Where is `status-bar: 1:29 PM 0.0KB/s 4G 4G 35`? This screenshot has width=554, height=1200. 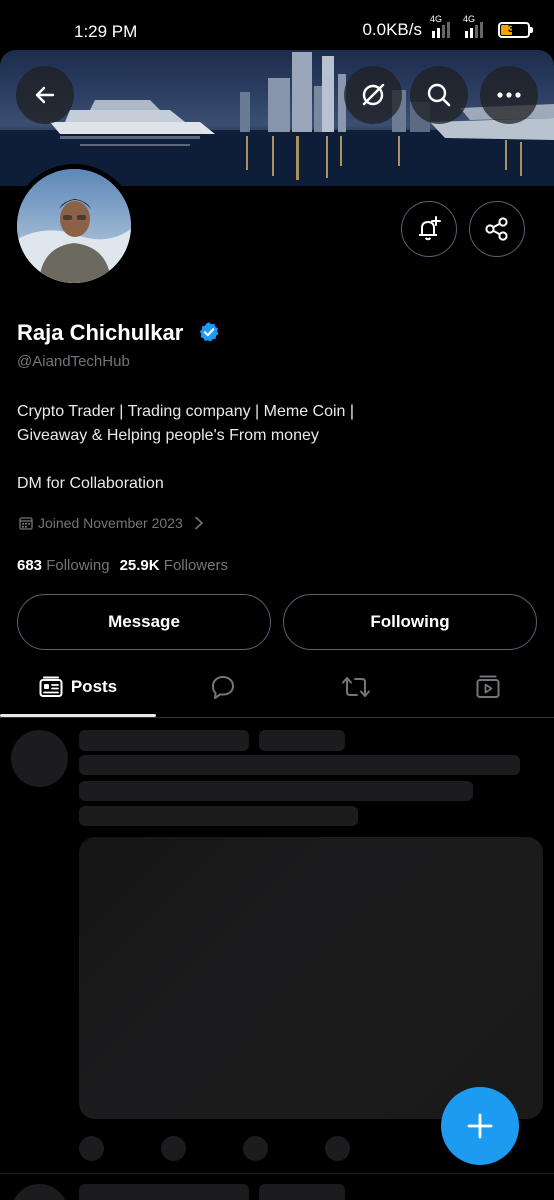 status-bar: 1:29 PM 0.0KB/s 4G 4G 35 is located at coordinates (277, 25).